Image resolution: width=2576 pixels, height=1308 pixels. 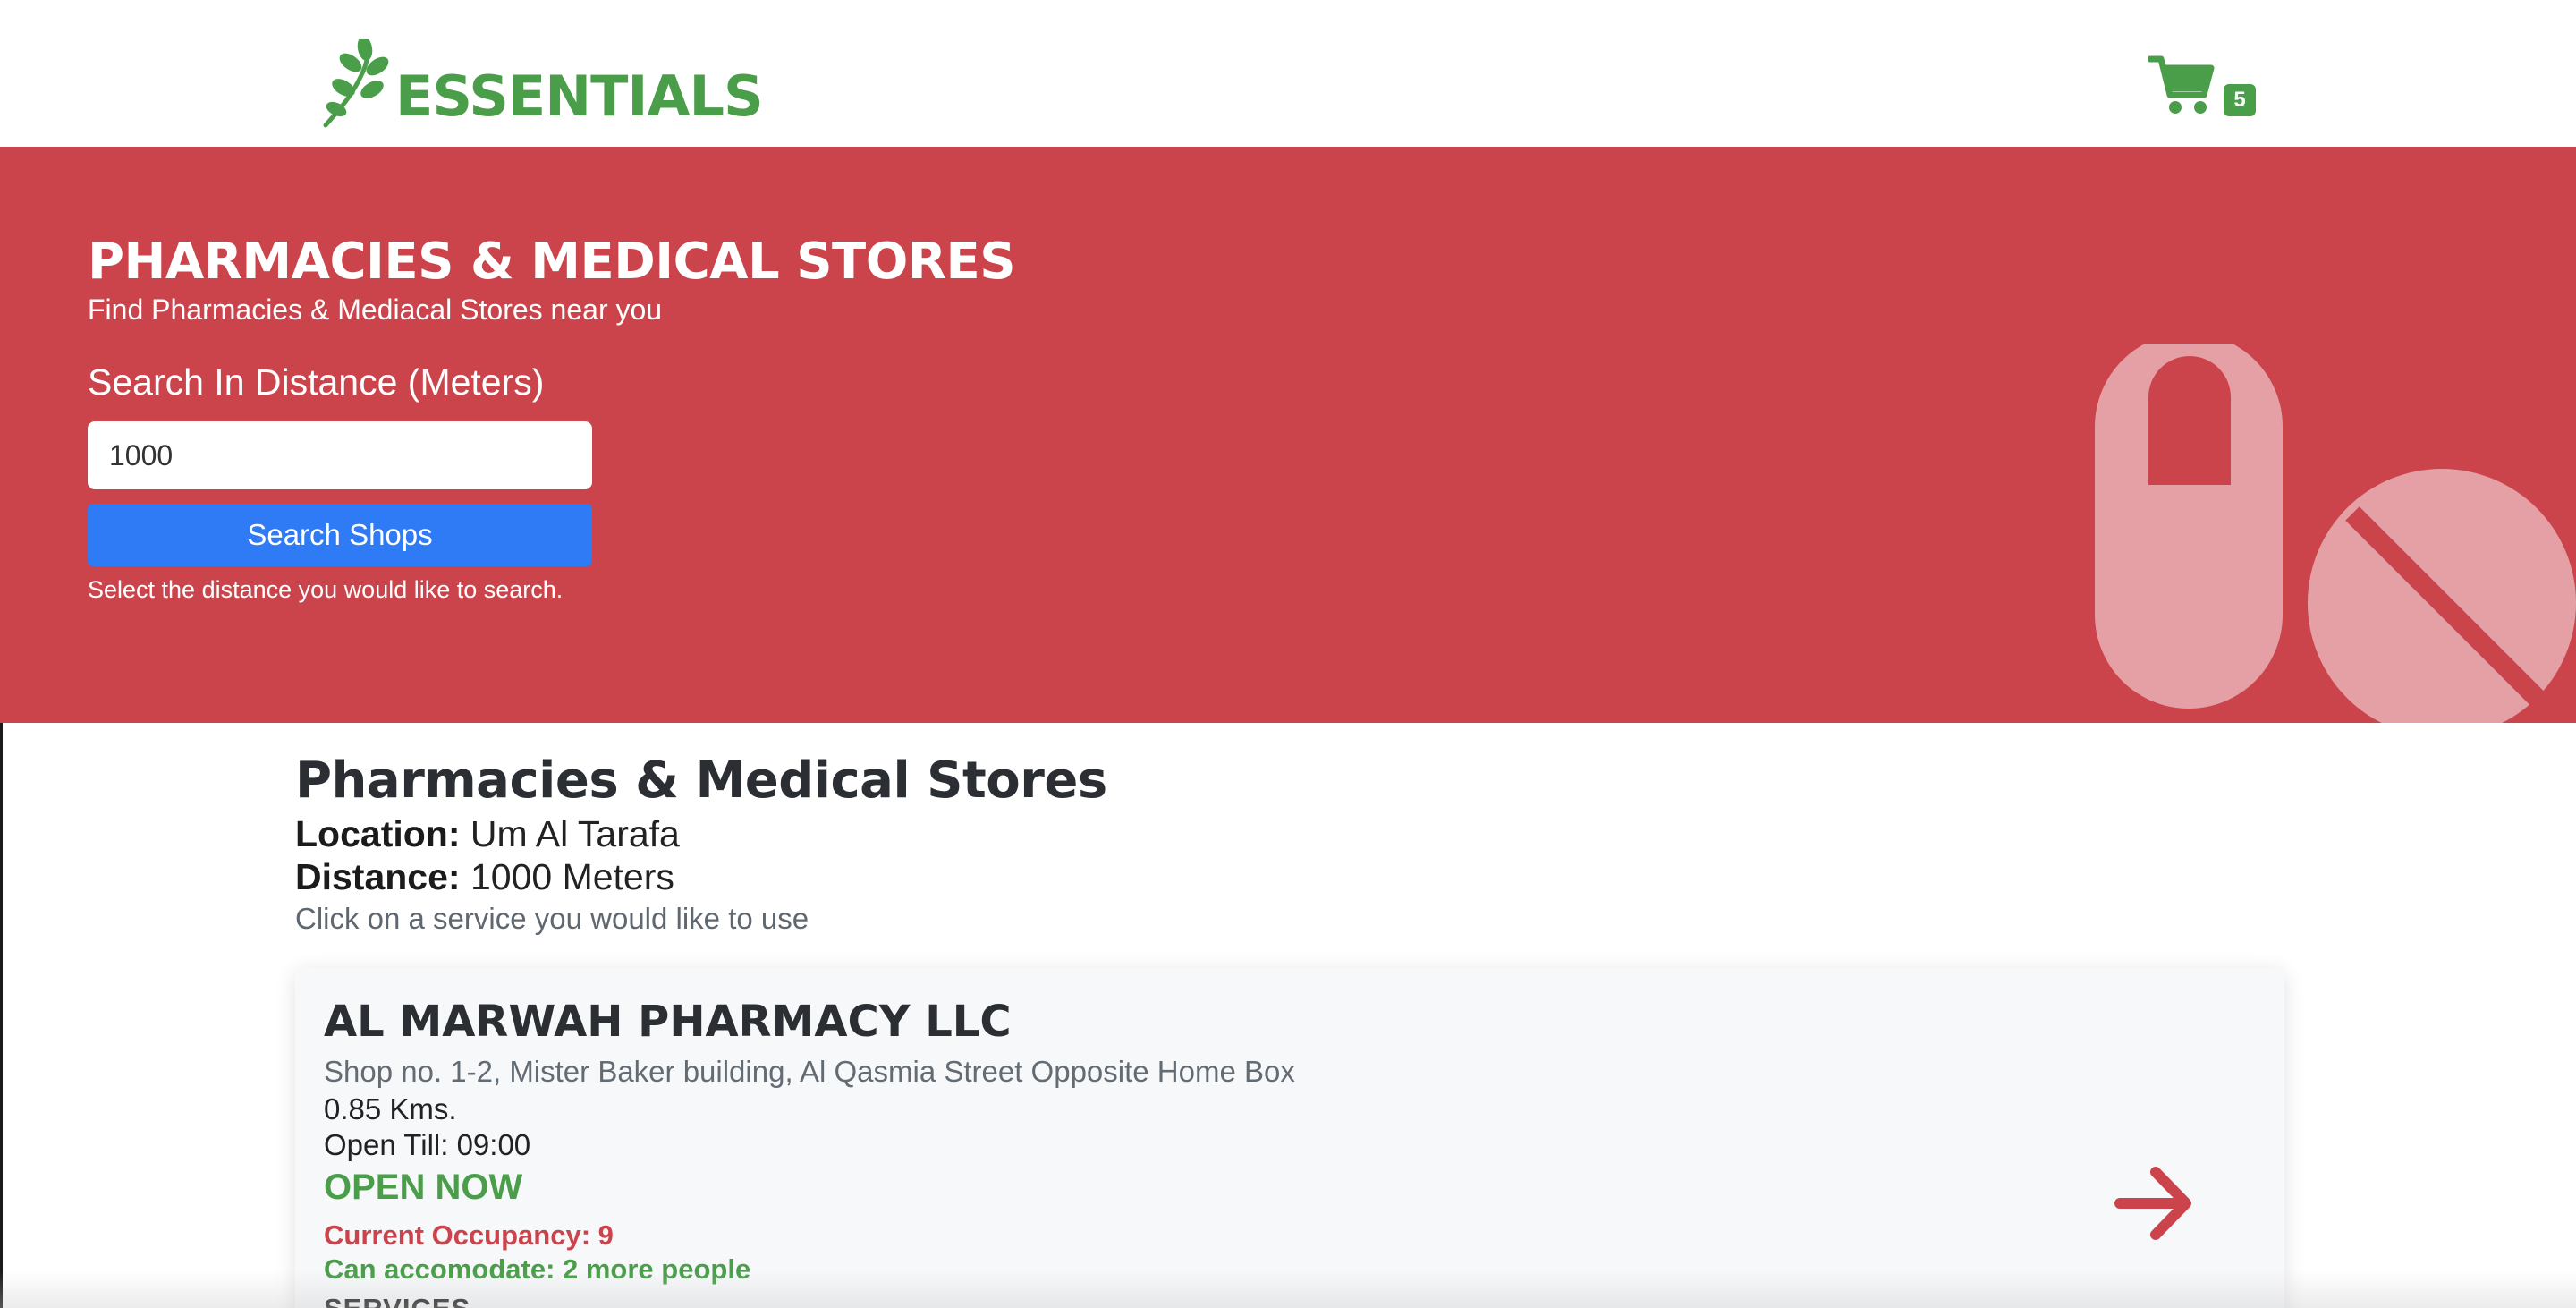 What do you see at coordinates (1289, 833) in the screenshot?
I see `location-line: Location: Um Al Tarafa` at bounding box center [1289, 833].